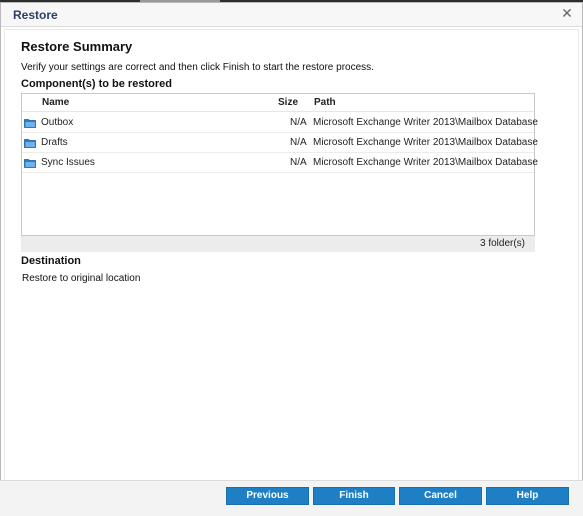 The image size is (583, 516). I want to click on table-header: Name Size Path, so click(278, 103).